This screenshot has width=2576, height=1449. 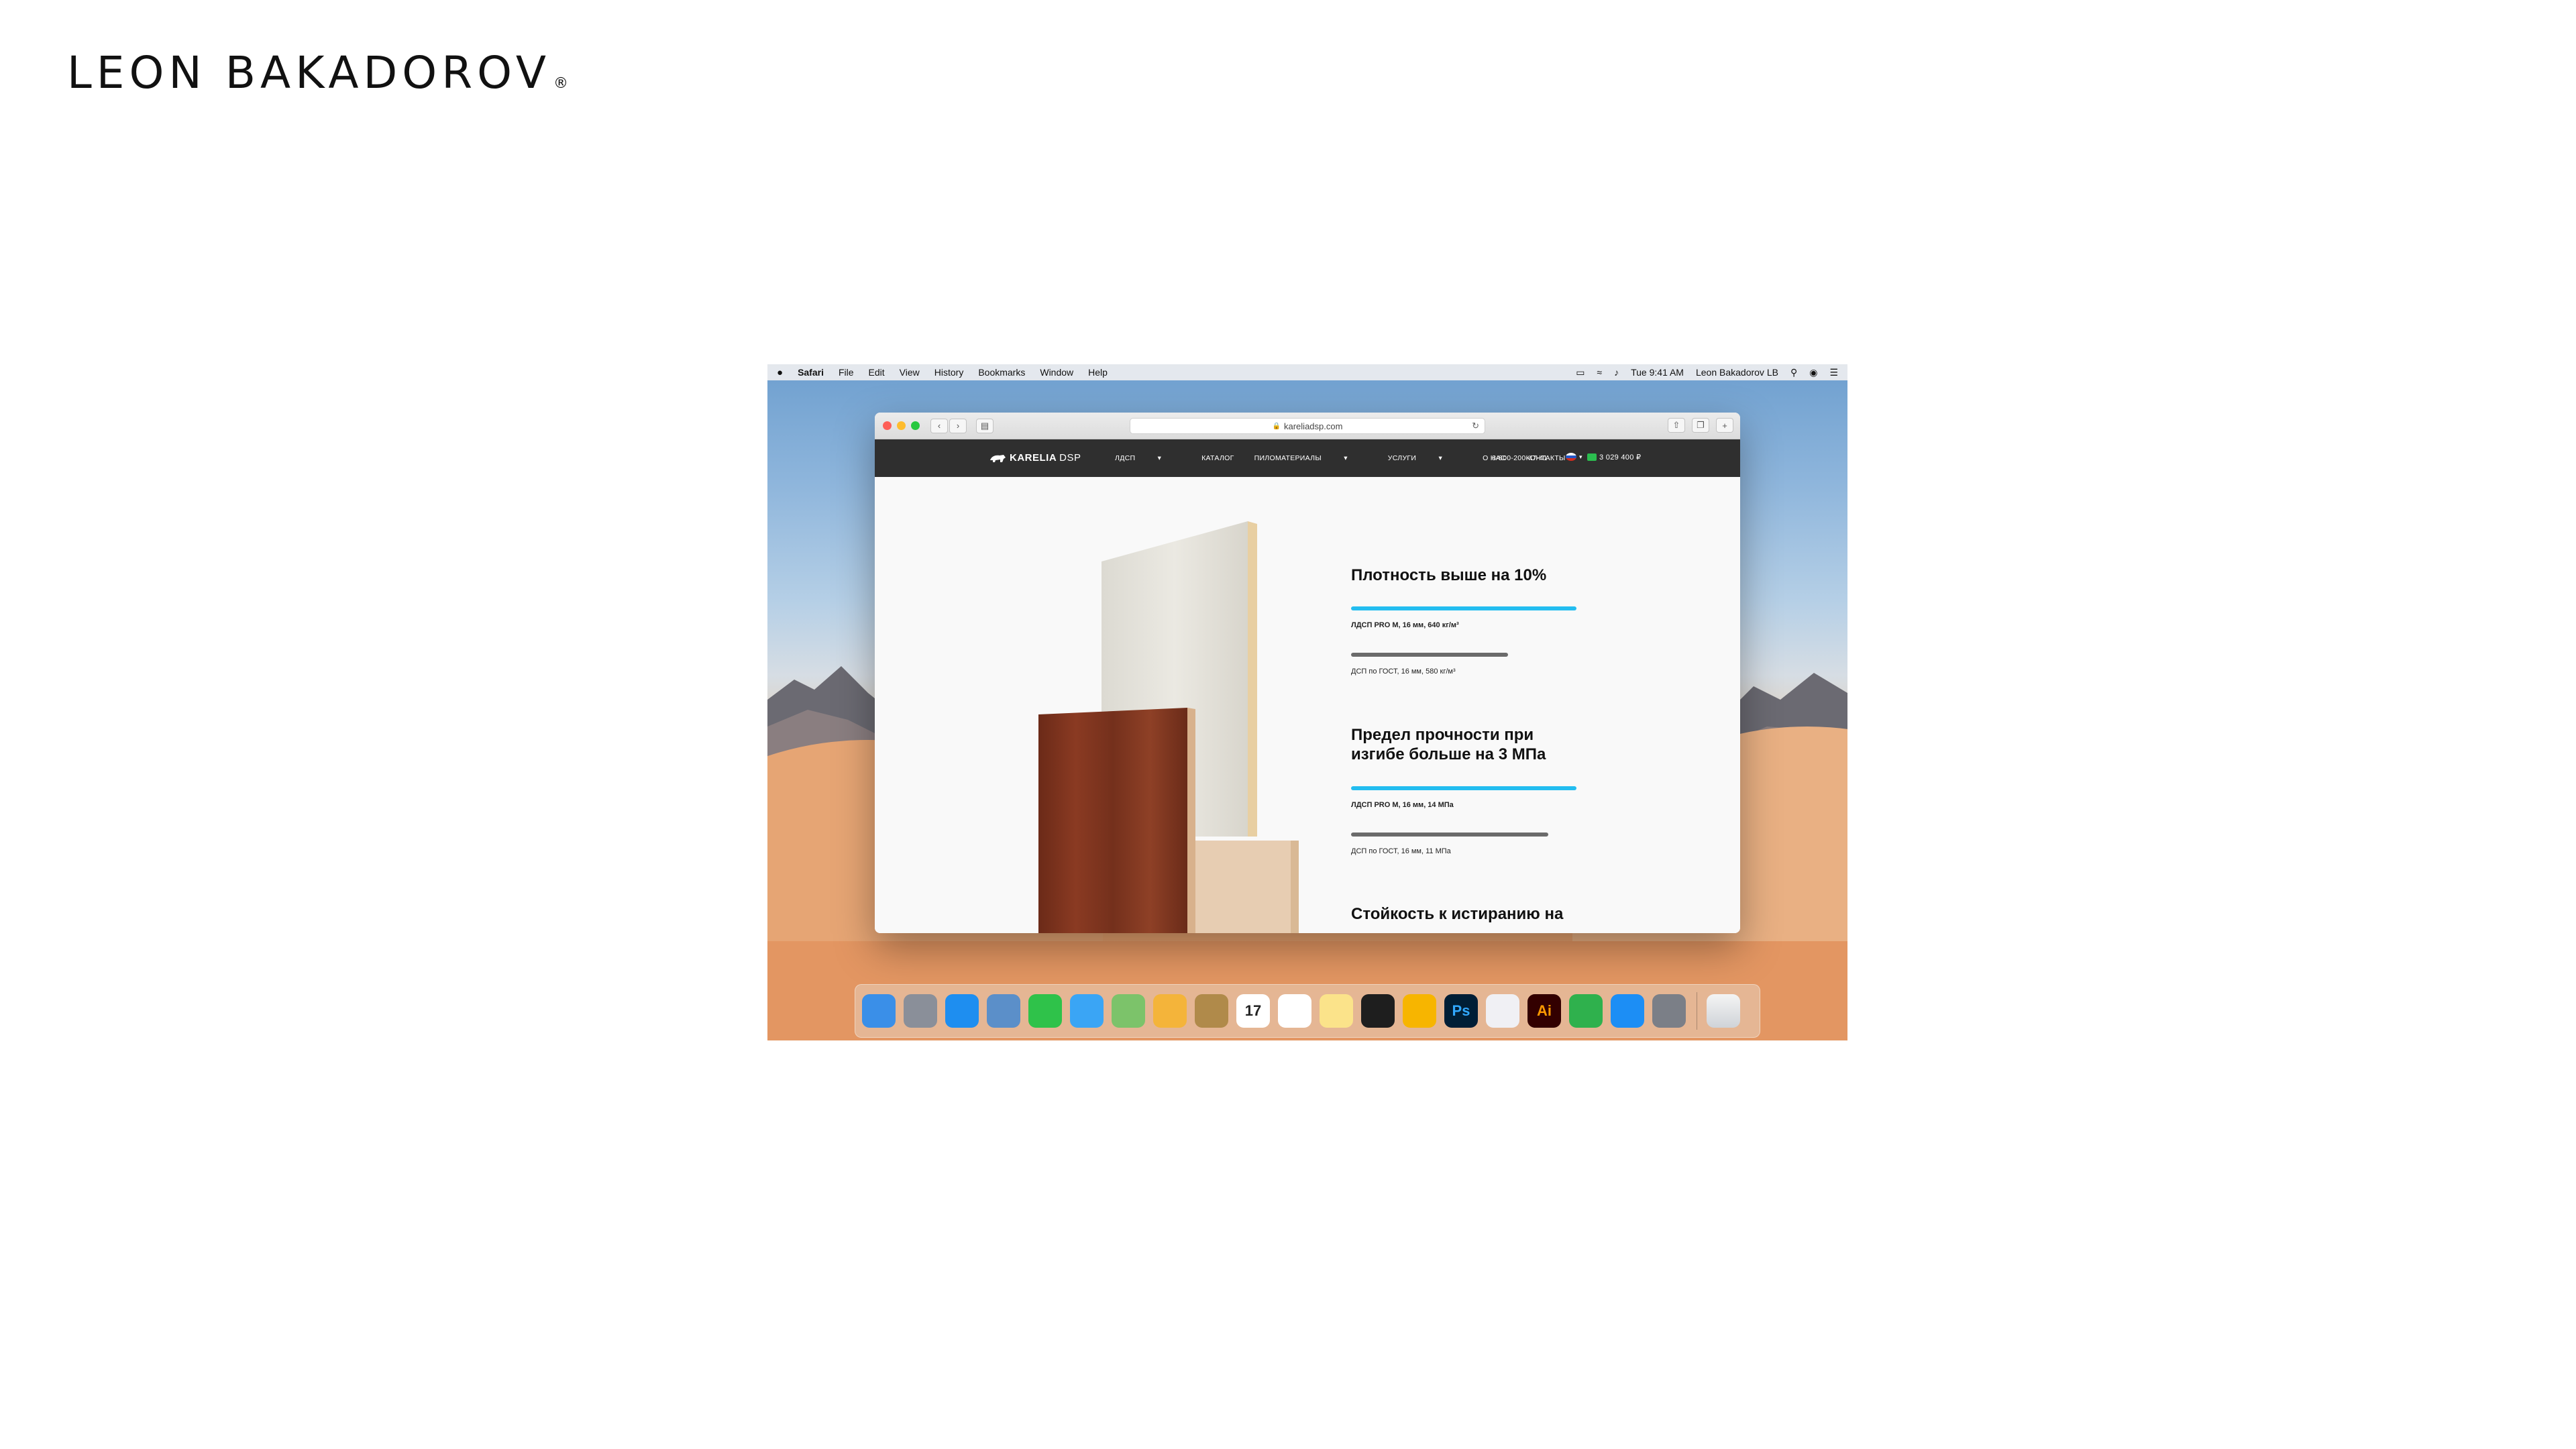 I want to click on maps-icon, so click(x=1128, y=1011).